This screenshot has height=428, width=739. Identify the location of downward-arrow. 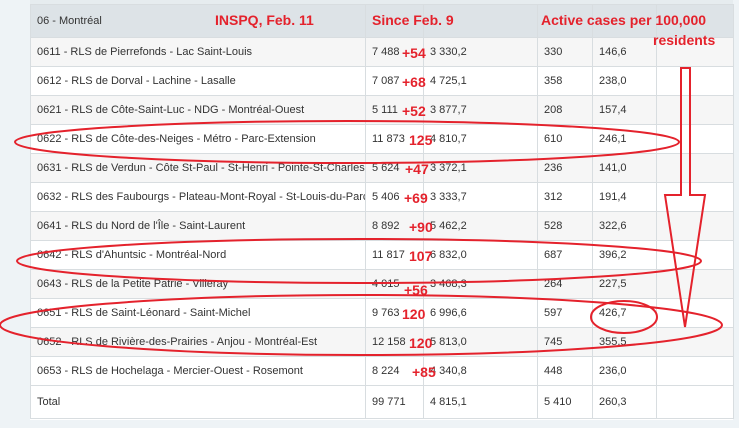
(685, 197).